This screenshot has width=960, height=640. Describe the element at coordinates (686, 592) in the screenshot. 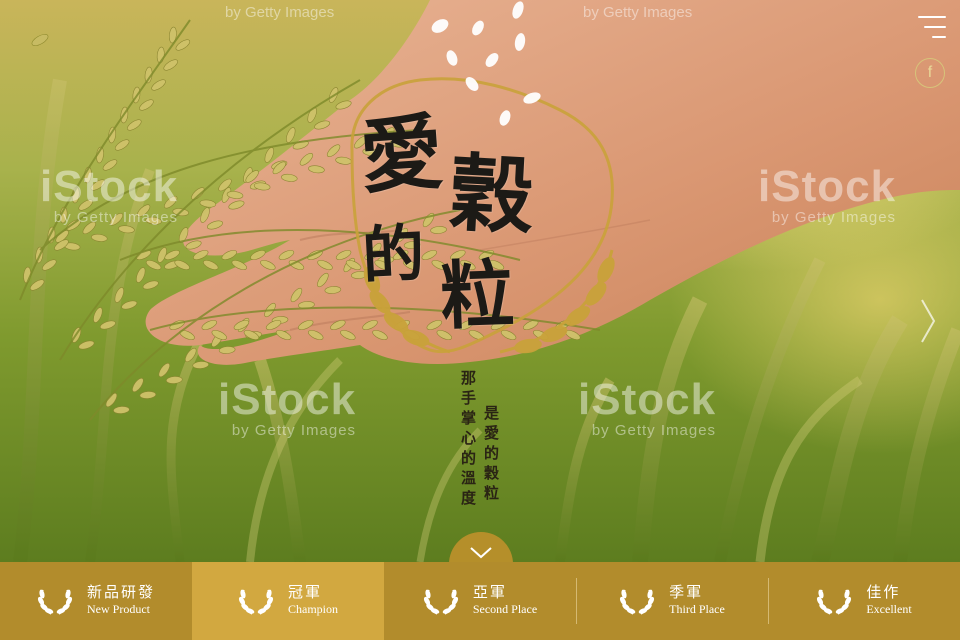

I see `nav-label-zh: 季軍` at that location.